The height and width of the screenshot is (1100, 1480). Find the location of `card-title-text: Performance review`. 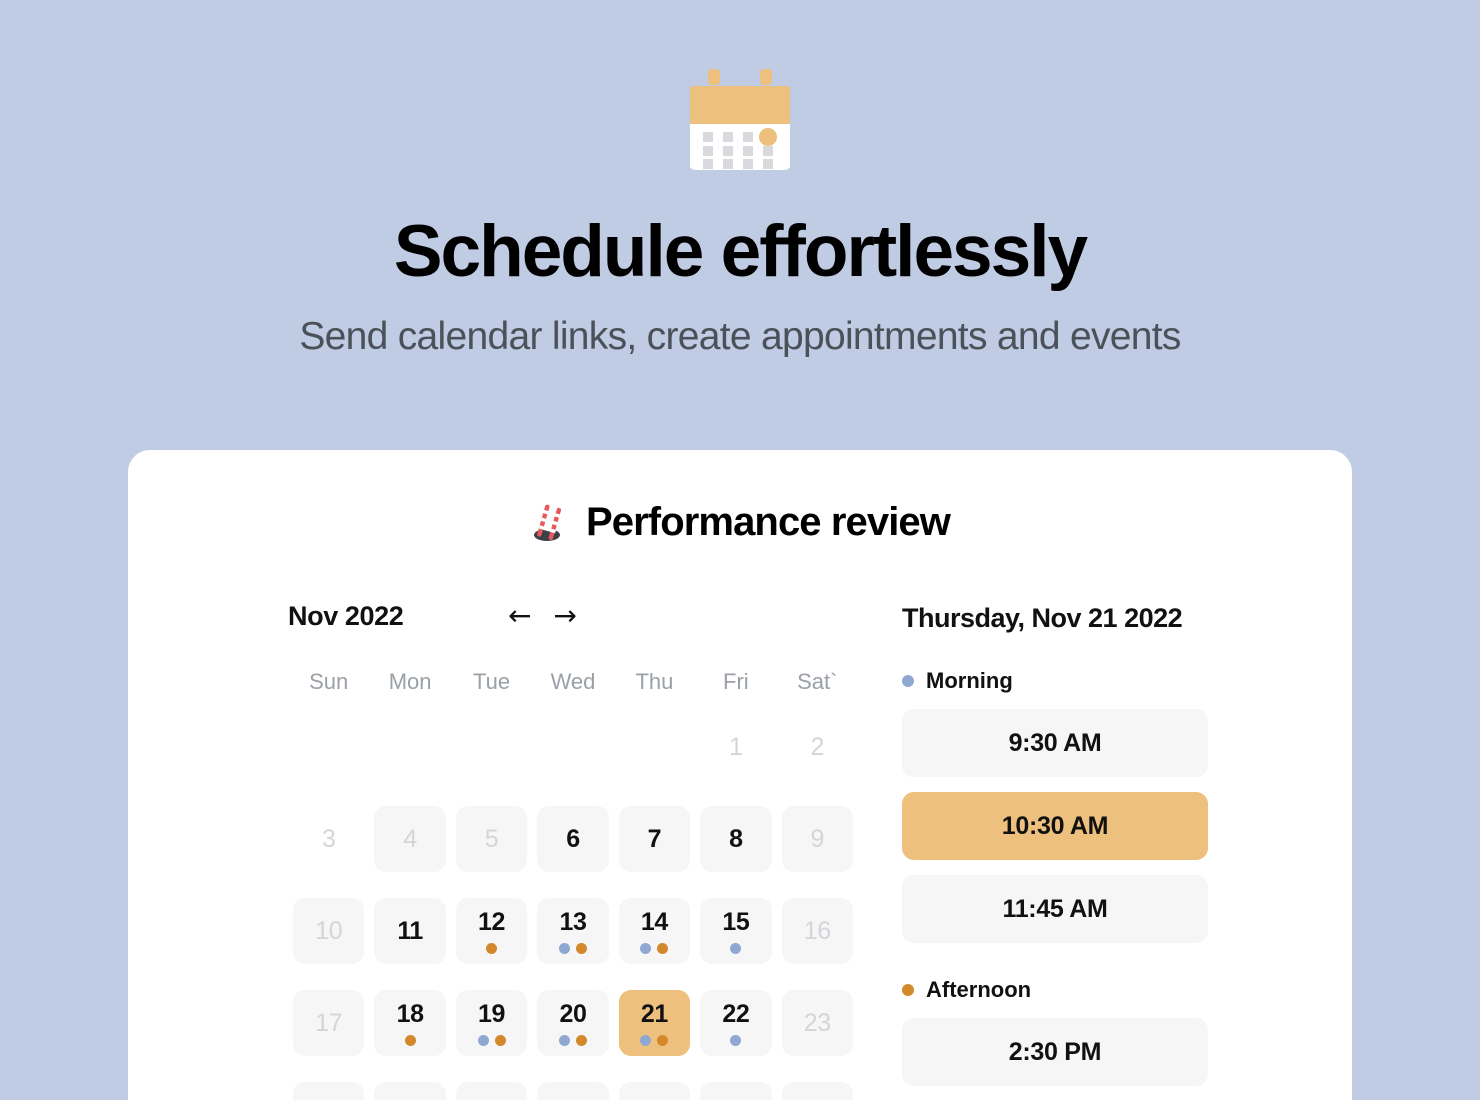

card-title-text: Performance review is located at coordinates (768, 522).